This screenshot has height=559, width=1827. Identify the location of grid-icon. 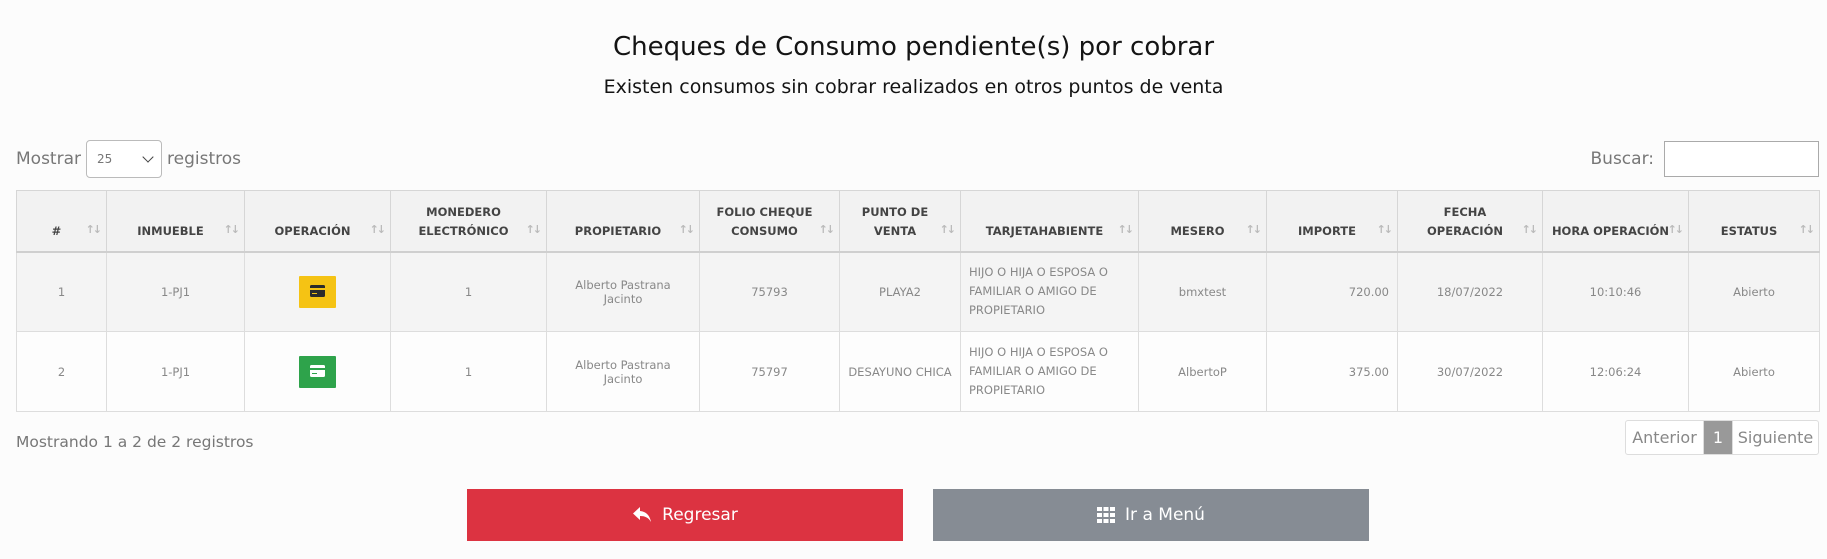
(1106, 515).